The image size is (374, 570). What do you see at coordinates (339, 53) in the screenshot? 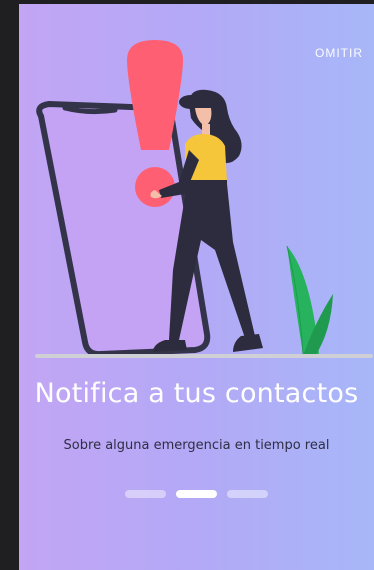
I see `skip-button: OMITIR` at bounding box center [339, 53].